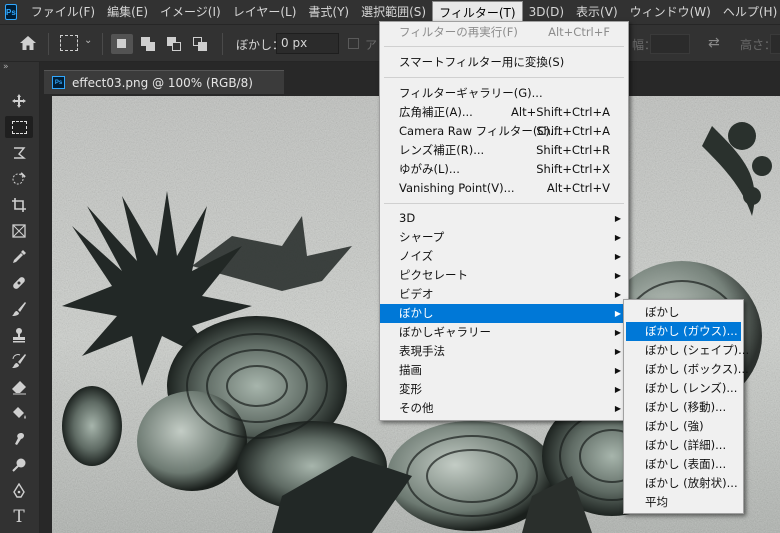 Image resolution: width=780 pixels, height=533 pixels. Describe the element at coordinates (122, 44) in the screenshot. I see `new-selection-icon` at that location.